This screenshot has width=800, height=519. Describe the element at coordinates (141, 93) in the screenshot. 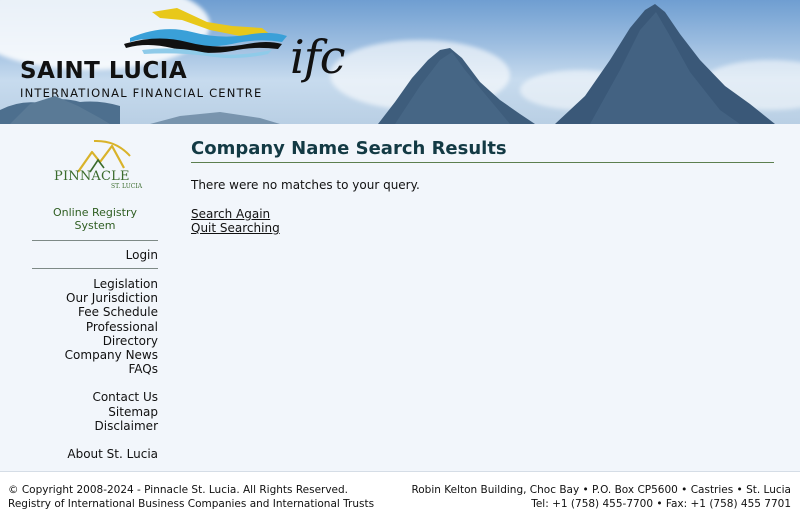

I see `logo-subtitle: INTERNATIONAL FINANCIAL CENTRE` at that location.